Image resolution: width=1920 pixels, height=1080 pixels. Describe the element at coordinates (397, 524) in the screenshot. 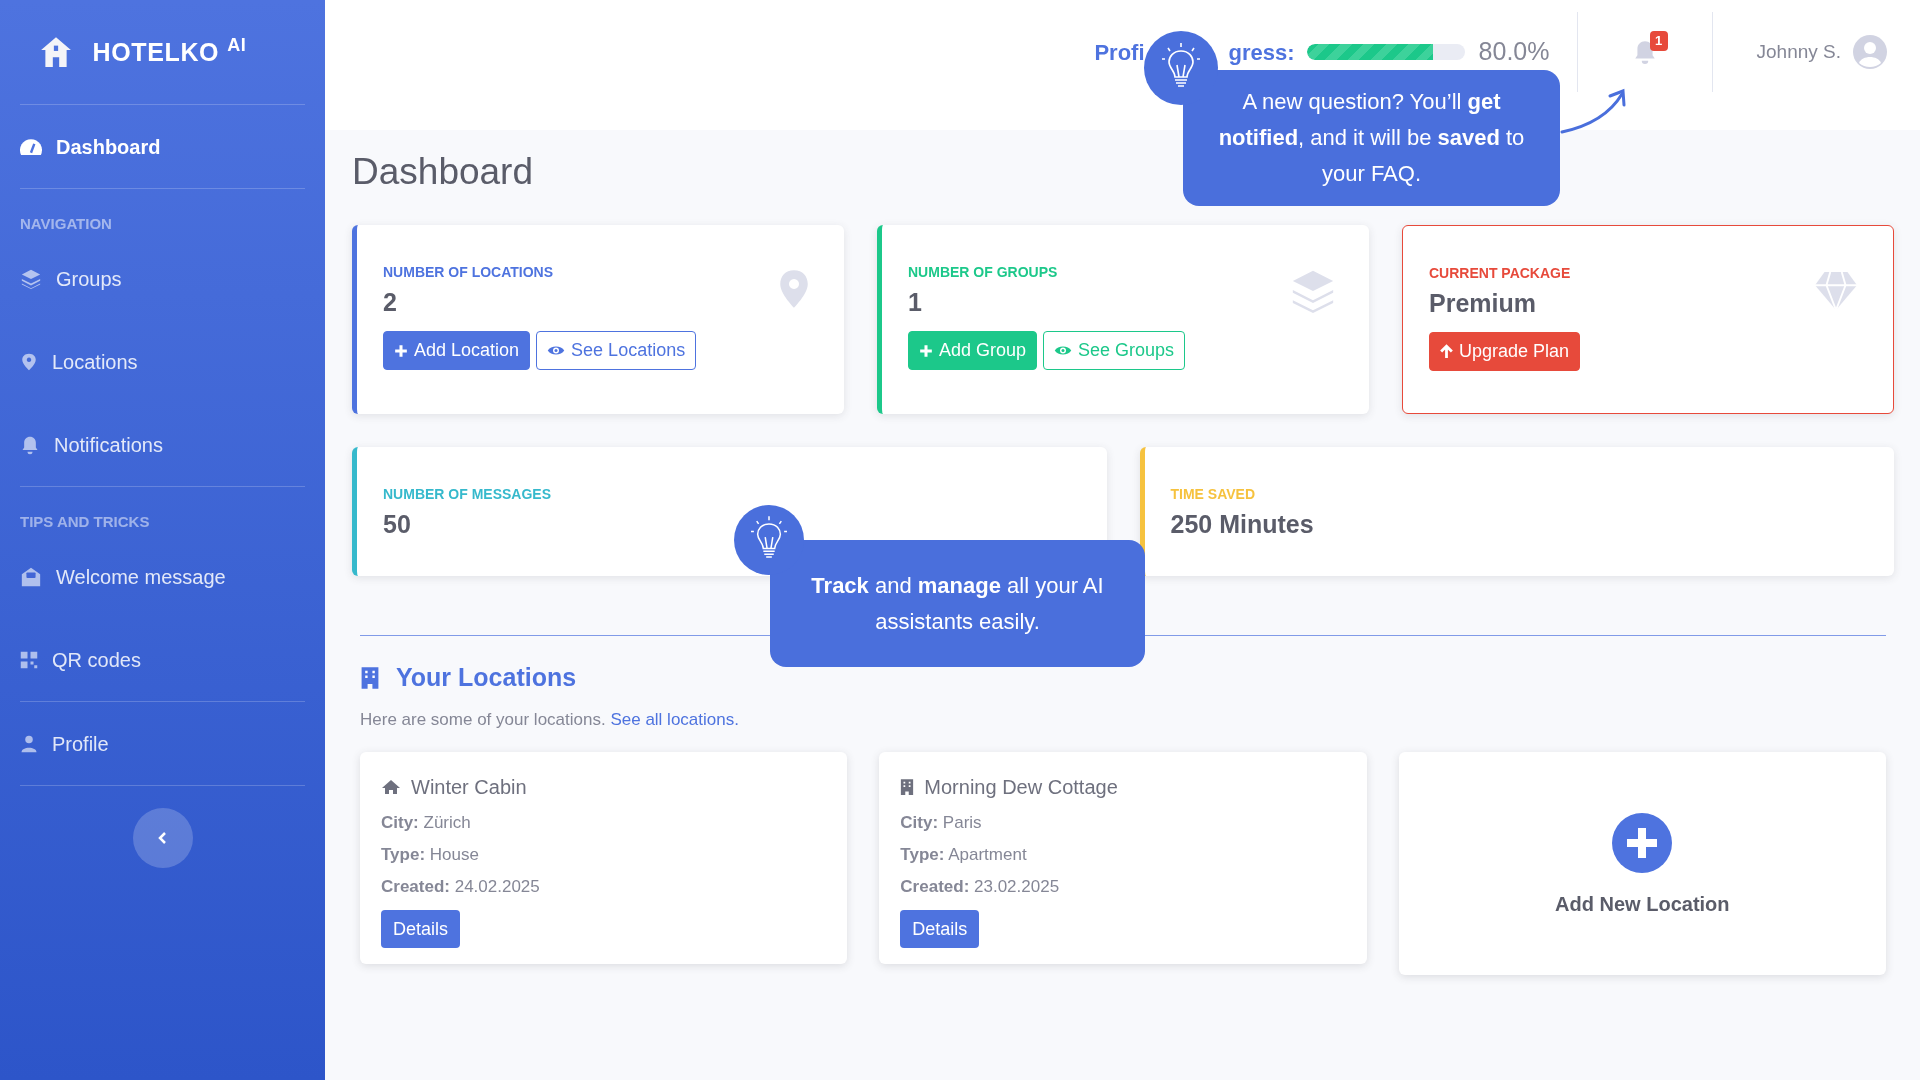

I see `stat-value: 50` at that location.